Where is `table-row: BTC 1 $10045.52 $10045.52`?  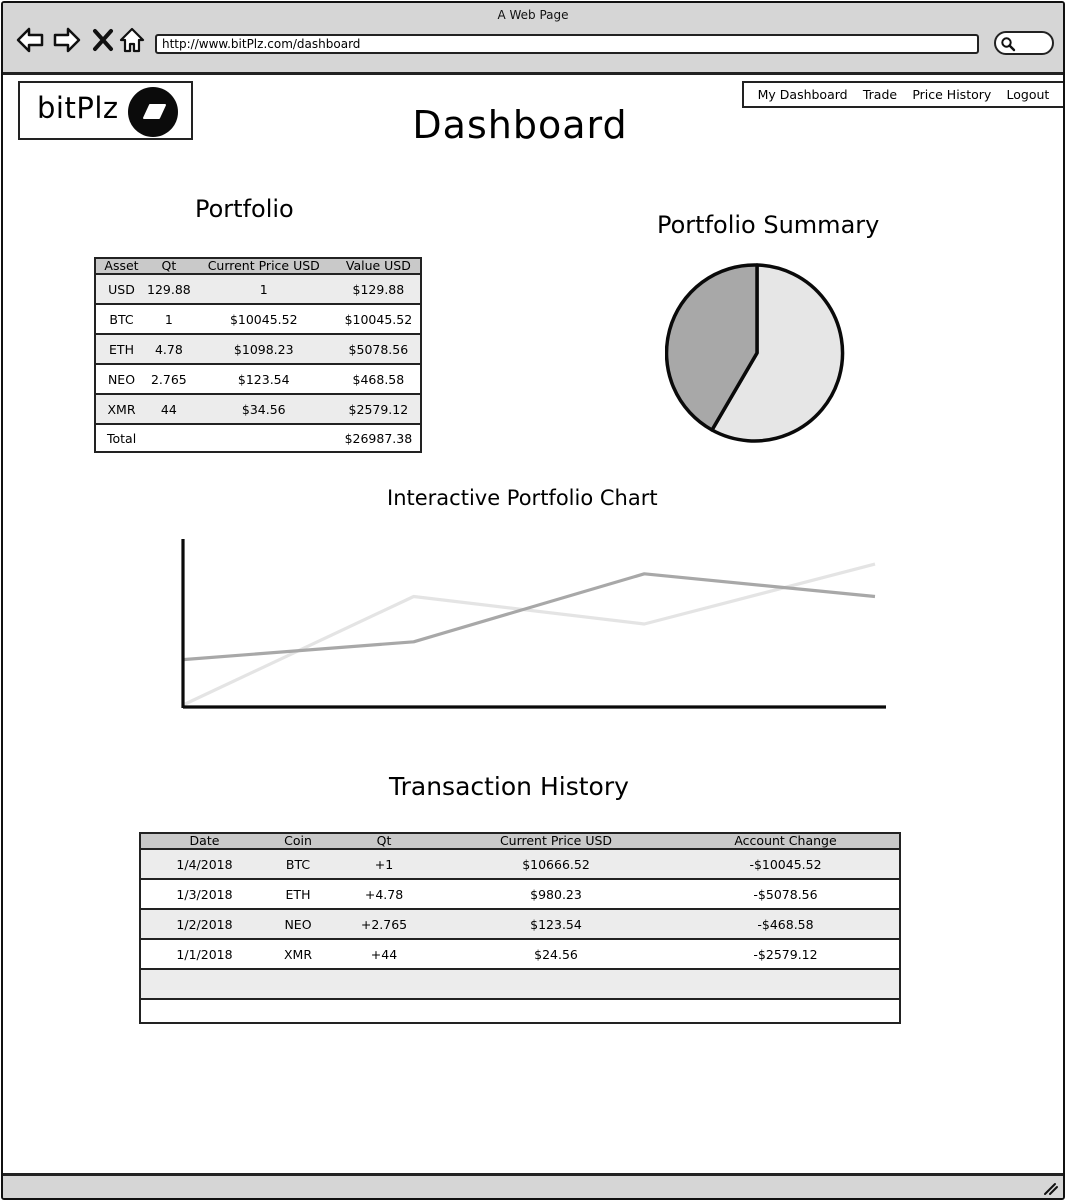 table-row: BTC 1 $10045.52 $10045.52 is located at coordinates (258, 319).